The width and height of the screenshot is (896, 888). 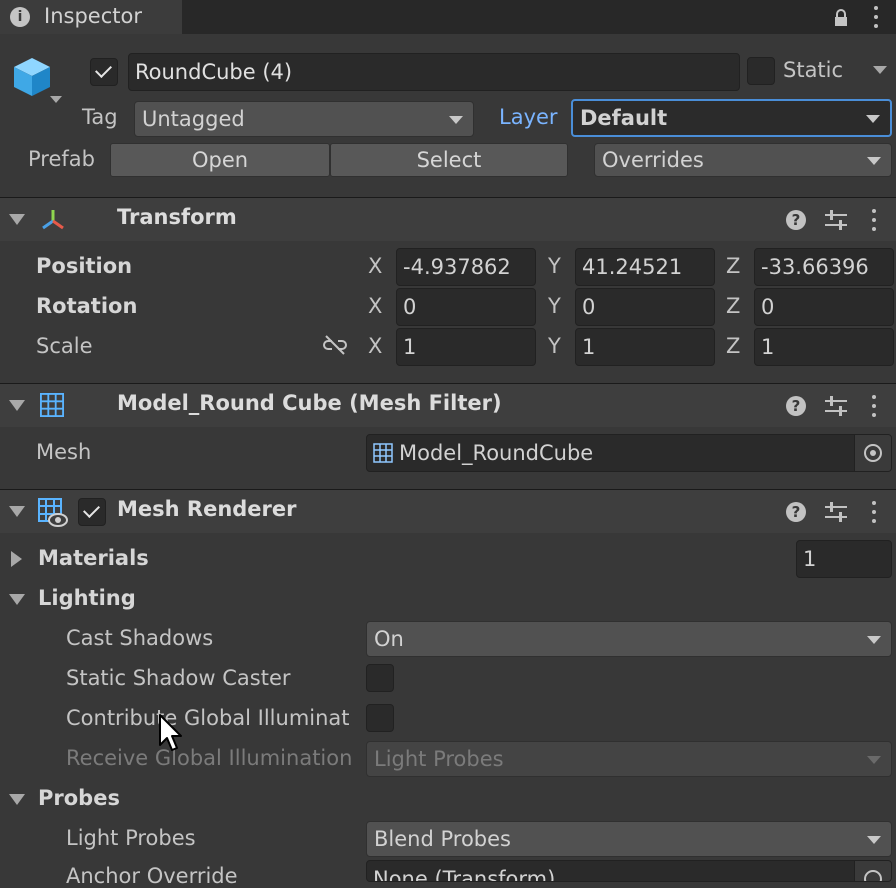 What do you see at coordinates (56, 99) in the screenshot?
I see `icon-dropdown-arrow` at bounding box center [56, 99].